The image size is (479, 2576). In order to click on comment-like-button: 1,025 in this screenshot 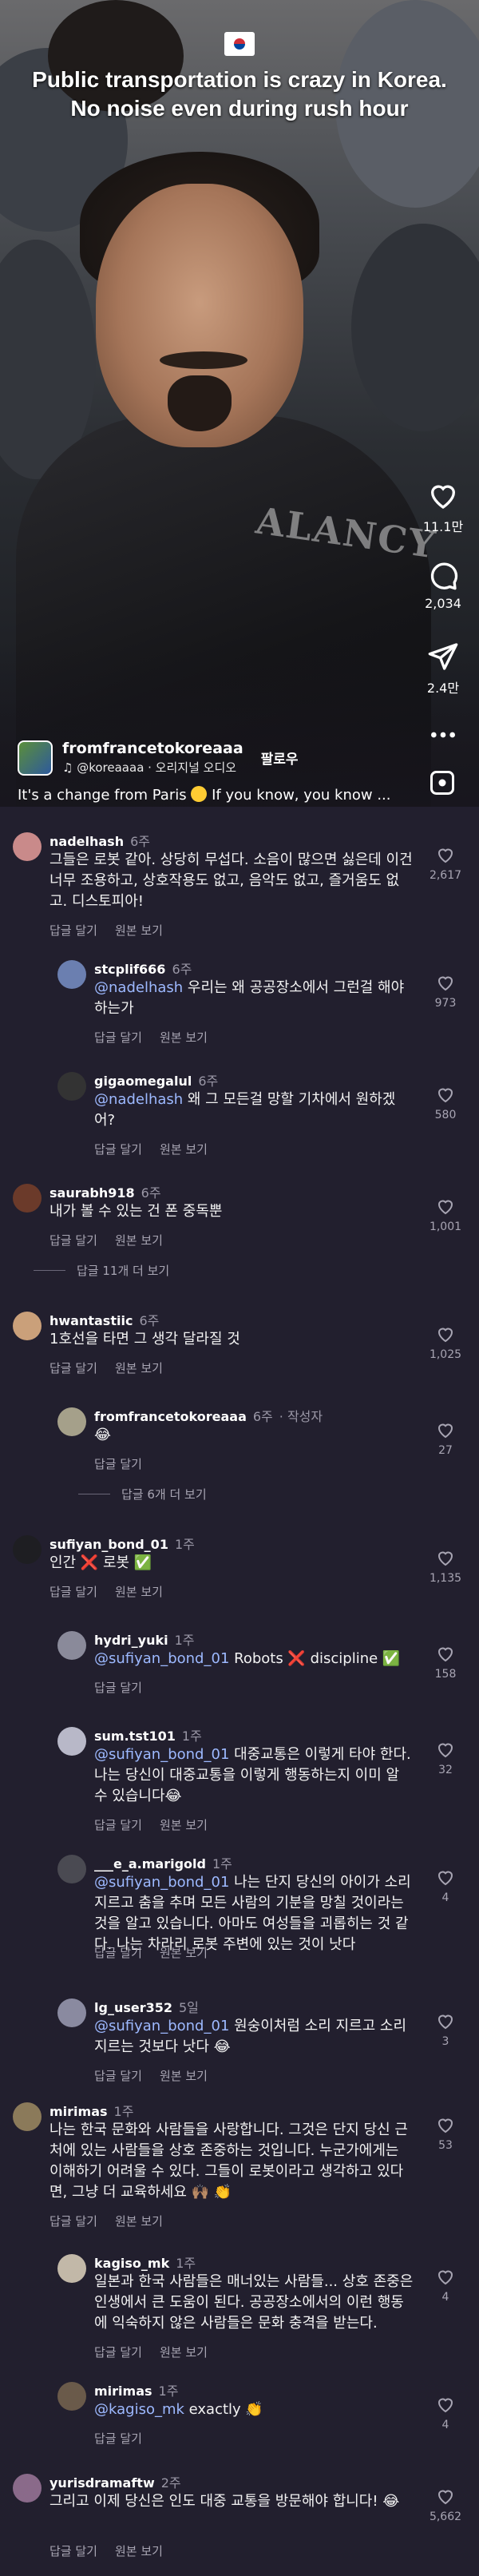, I will do `click(445, 1342)`.